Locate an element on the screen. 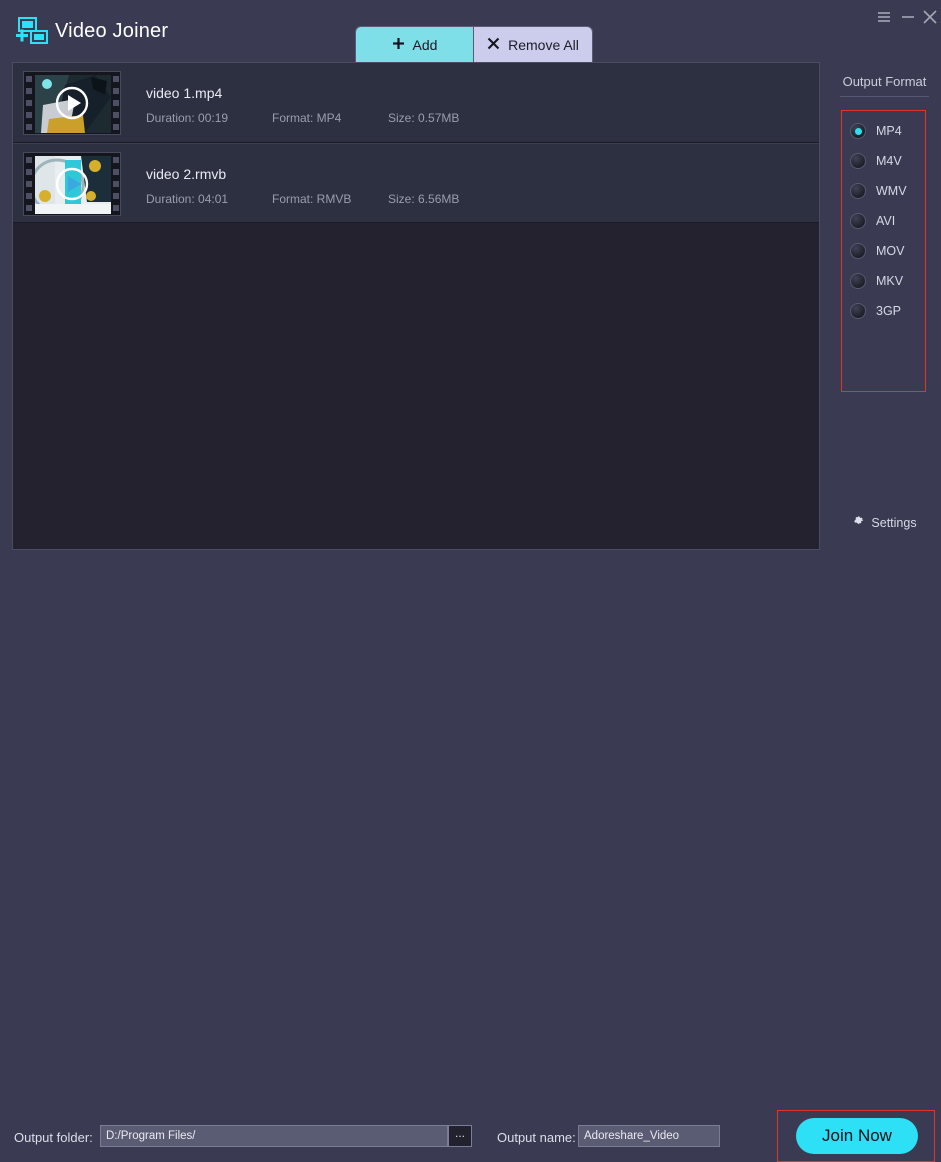  remove-all-button: Remove All is located at coordinates (533, 44).